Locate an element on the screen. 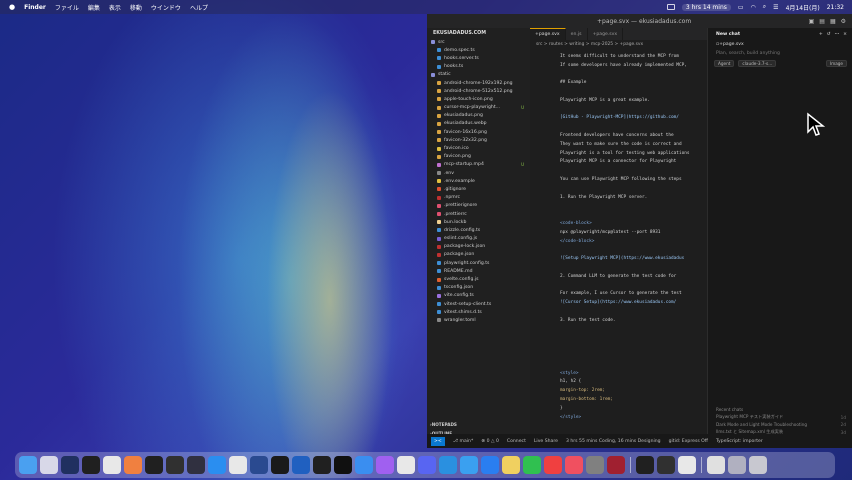 The width and height of the screenshot is (852, 480). tab-page-svx: +page.svx is located at coordinates (548, 34).